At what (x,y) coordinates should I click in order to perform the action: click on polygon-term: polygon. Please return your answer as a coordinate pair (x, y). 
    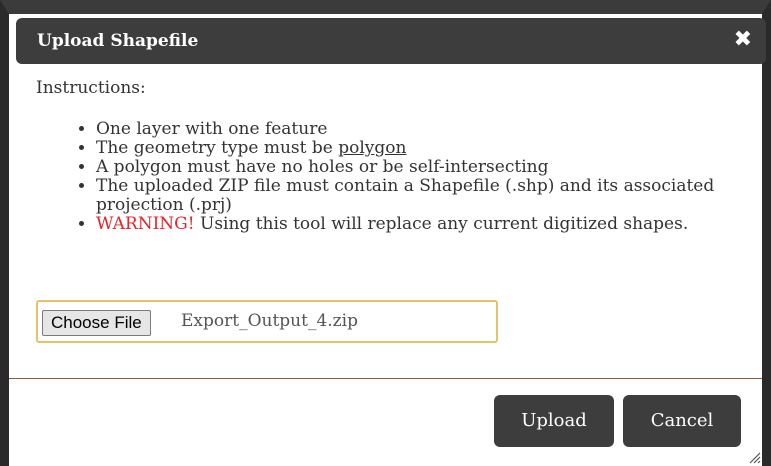
    Looking at the image, I should click on (372, 148).